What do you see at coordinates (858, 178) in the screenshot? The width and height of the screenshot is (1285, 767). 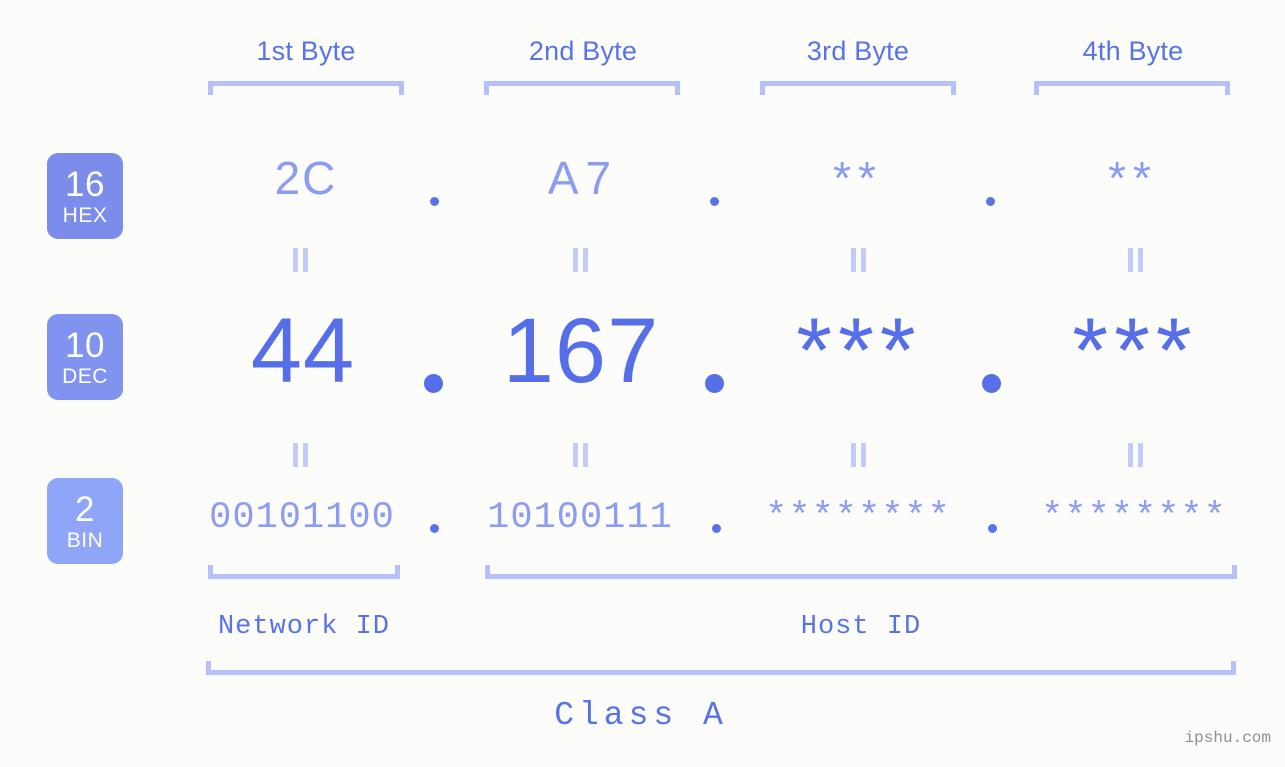 I see `hex-byte-3: **` at bounding box center [858, 178].